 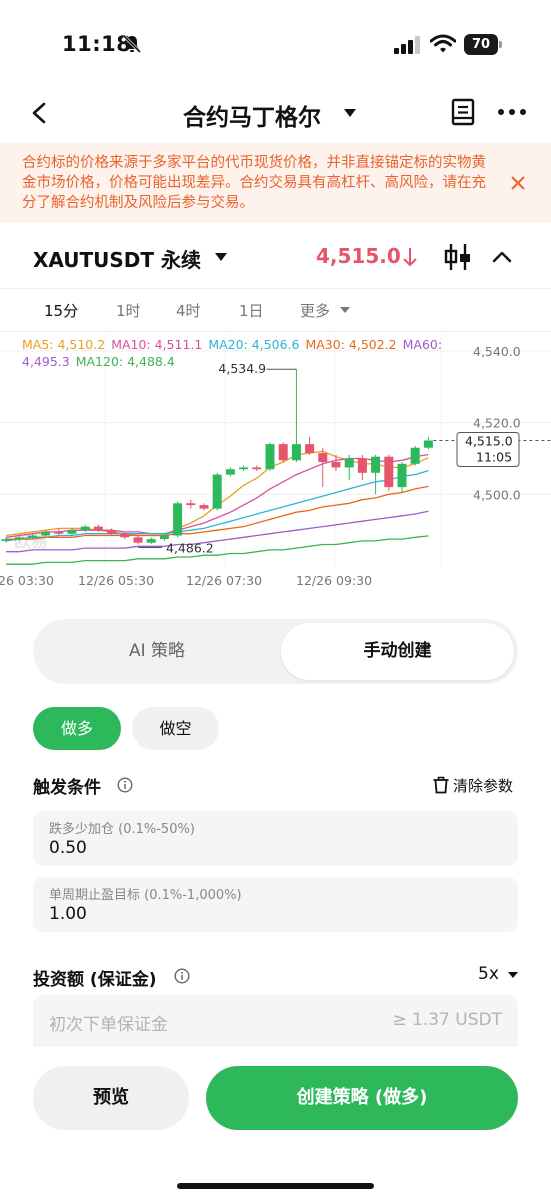 I want to click on take-profit-field: 单周期止盈目标 (0.1%-1,000%) 1.00, so click(x=275, y=904).